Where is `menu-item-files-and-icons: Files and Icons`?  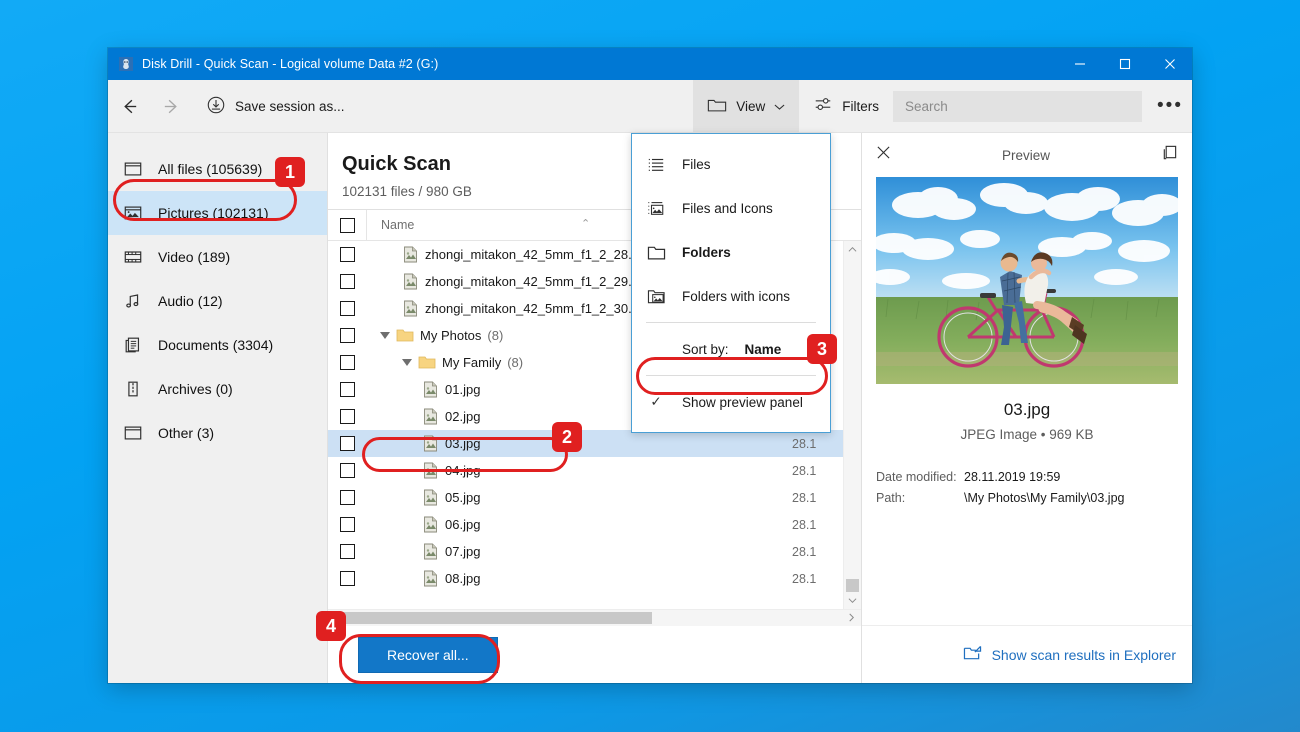 menu-item-files-and-icons: Files and Icons is located at coordinates (731, 208).